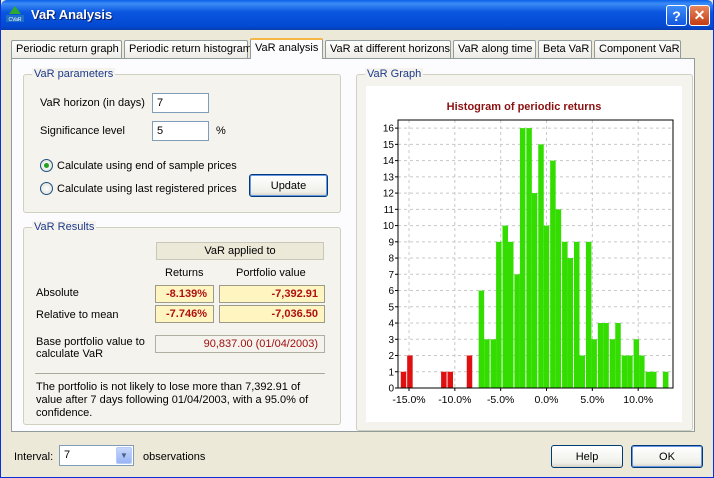 Image resolution: width=714 pixels, height=478 pixels. What do you see at coordinates (286, 48) in the screenshot?
I see `tab-var-analysis: VaR analysis` at bounding box center [286, 48].